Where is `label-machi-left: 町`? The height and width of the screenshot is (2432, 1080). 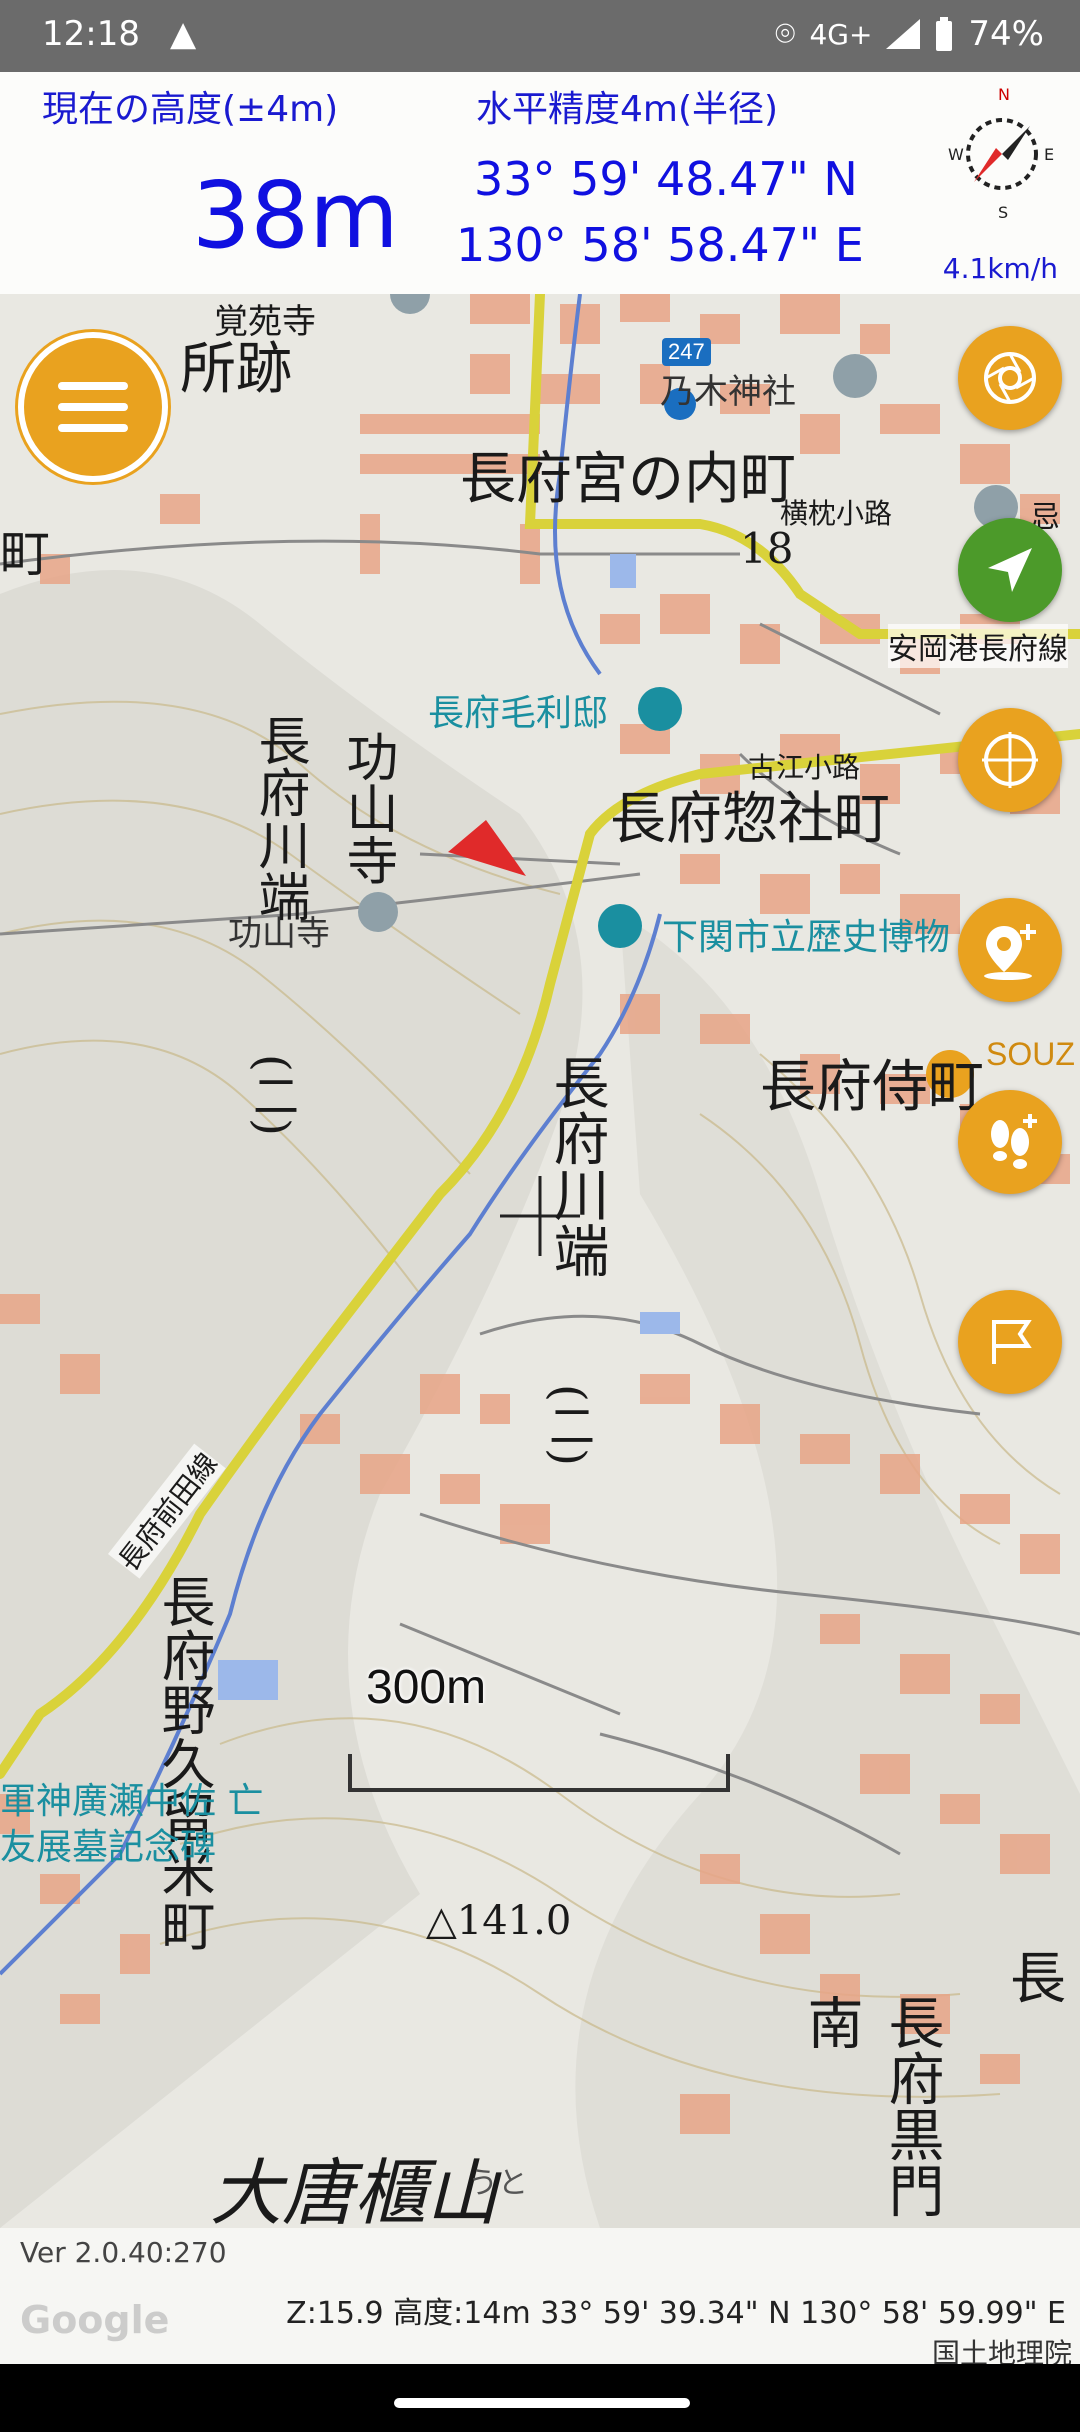 label-machi-left: 町 is located at coordinates (25, 554).